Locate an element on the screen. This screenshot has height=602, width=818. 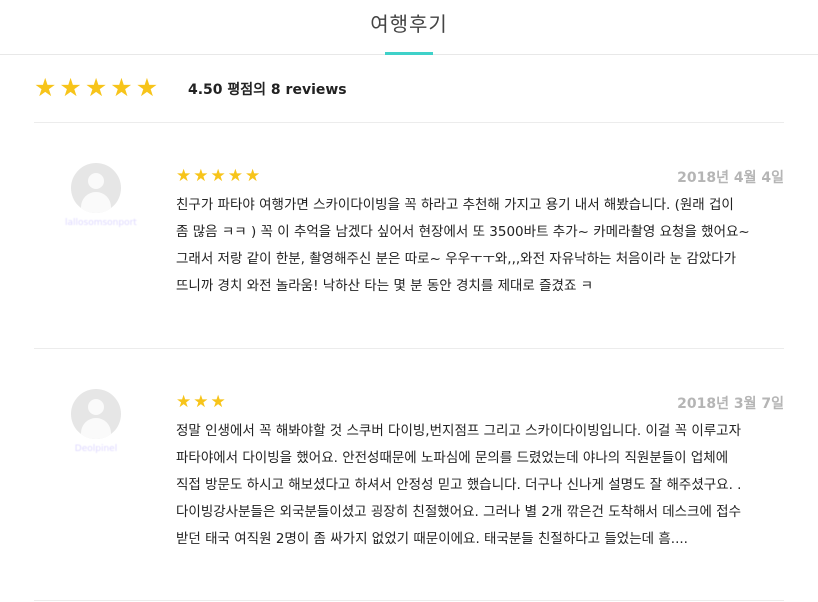
review-stars: ★ ★ ★ ★ ★ is located at coordinates (218, 176).